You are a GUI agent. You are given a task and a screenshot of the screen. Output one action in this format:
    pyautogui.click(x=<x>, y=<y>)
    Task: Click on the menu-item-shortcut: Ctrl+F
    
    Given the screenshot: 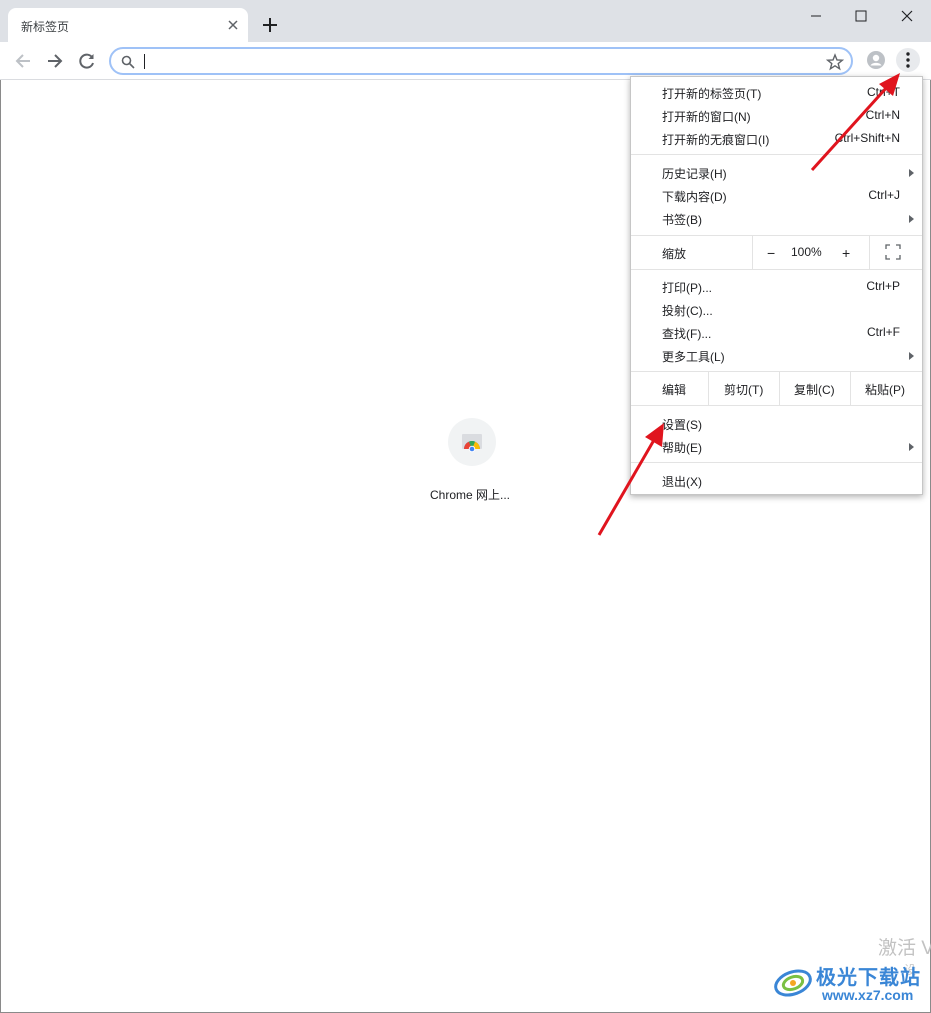 What is the action you would take?
    pyautogui.click(x=883, y=332)
    